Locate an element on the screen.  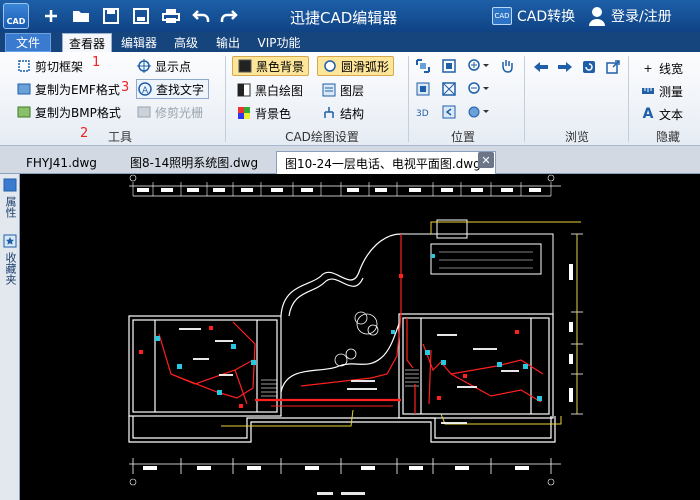
trim-raster-icon is located at coordinates (144, 112).